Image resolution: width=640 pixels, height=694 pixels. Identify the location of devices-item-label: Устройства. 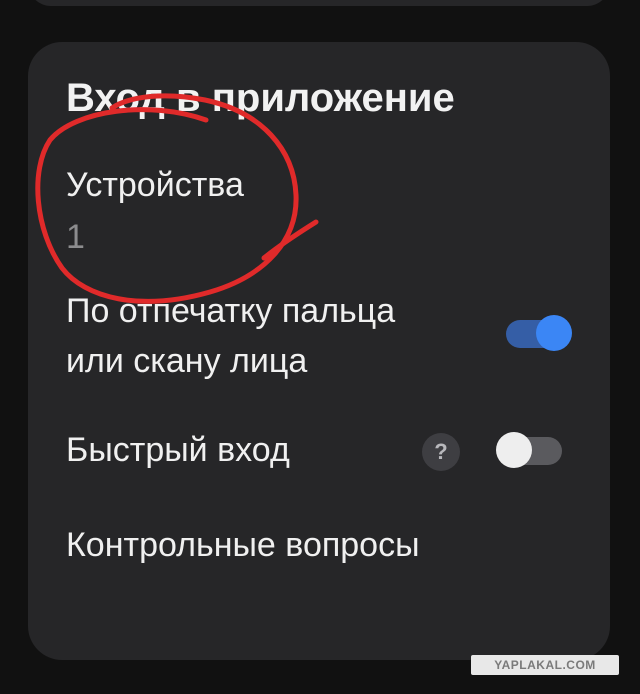
(155, 185).